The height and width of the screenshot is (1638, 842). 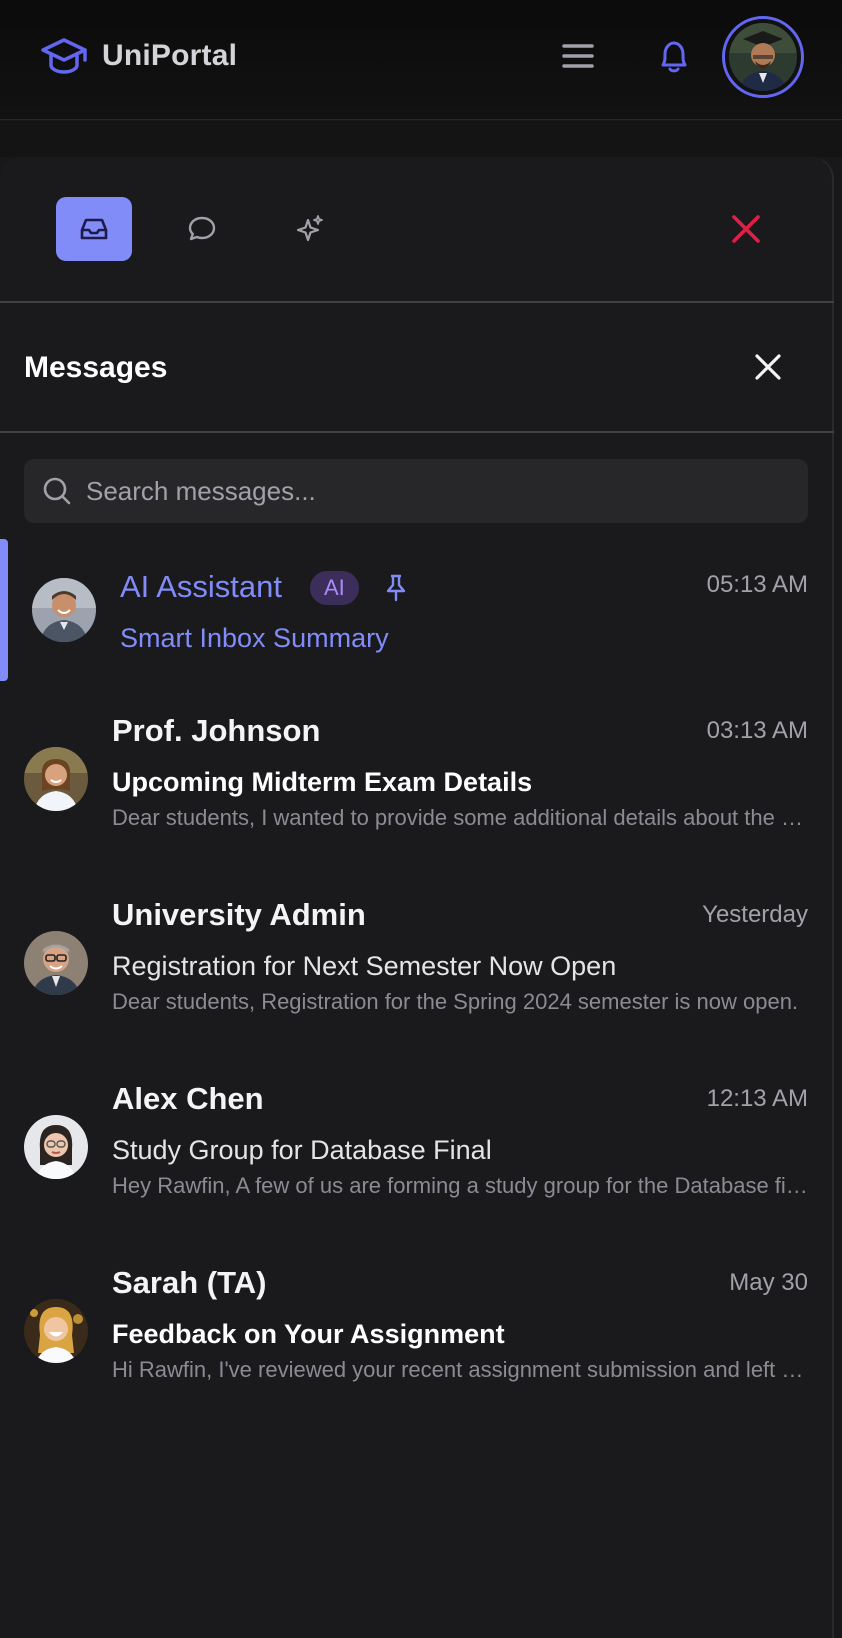 I want to click on sender-name: Alex Chen, so click(x=188, y=1098).